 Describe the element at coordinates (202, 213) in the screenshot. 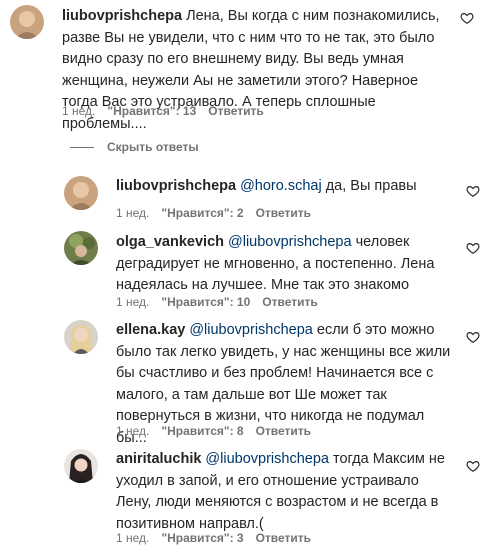

I see `comment-likes-count: "Нравится": 2` at that location.